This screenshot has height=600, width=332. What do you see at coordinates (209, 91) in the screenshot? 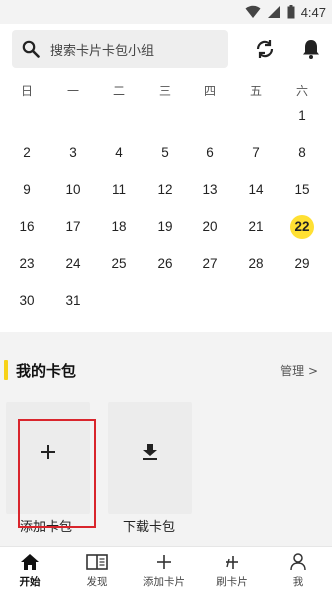
I see `weekday-label: 四` at bounding box center [209, 91].